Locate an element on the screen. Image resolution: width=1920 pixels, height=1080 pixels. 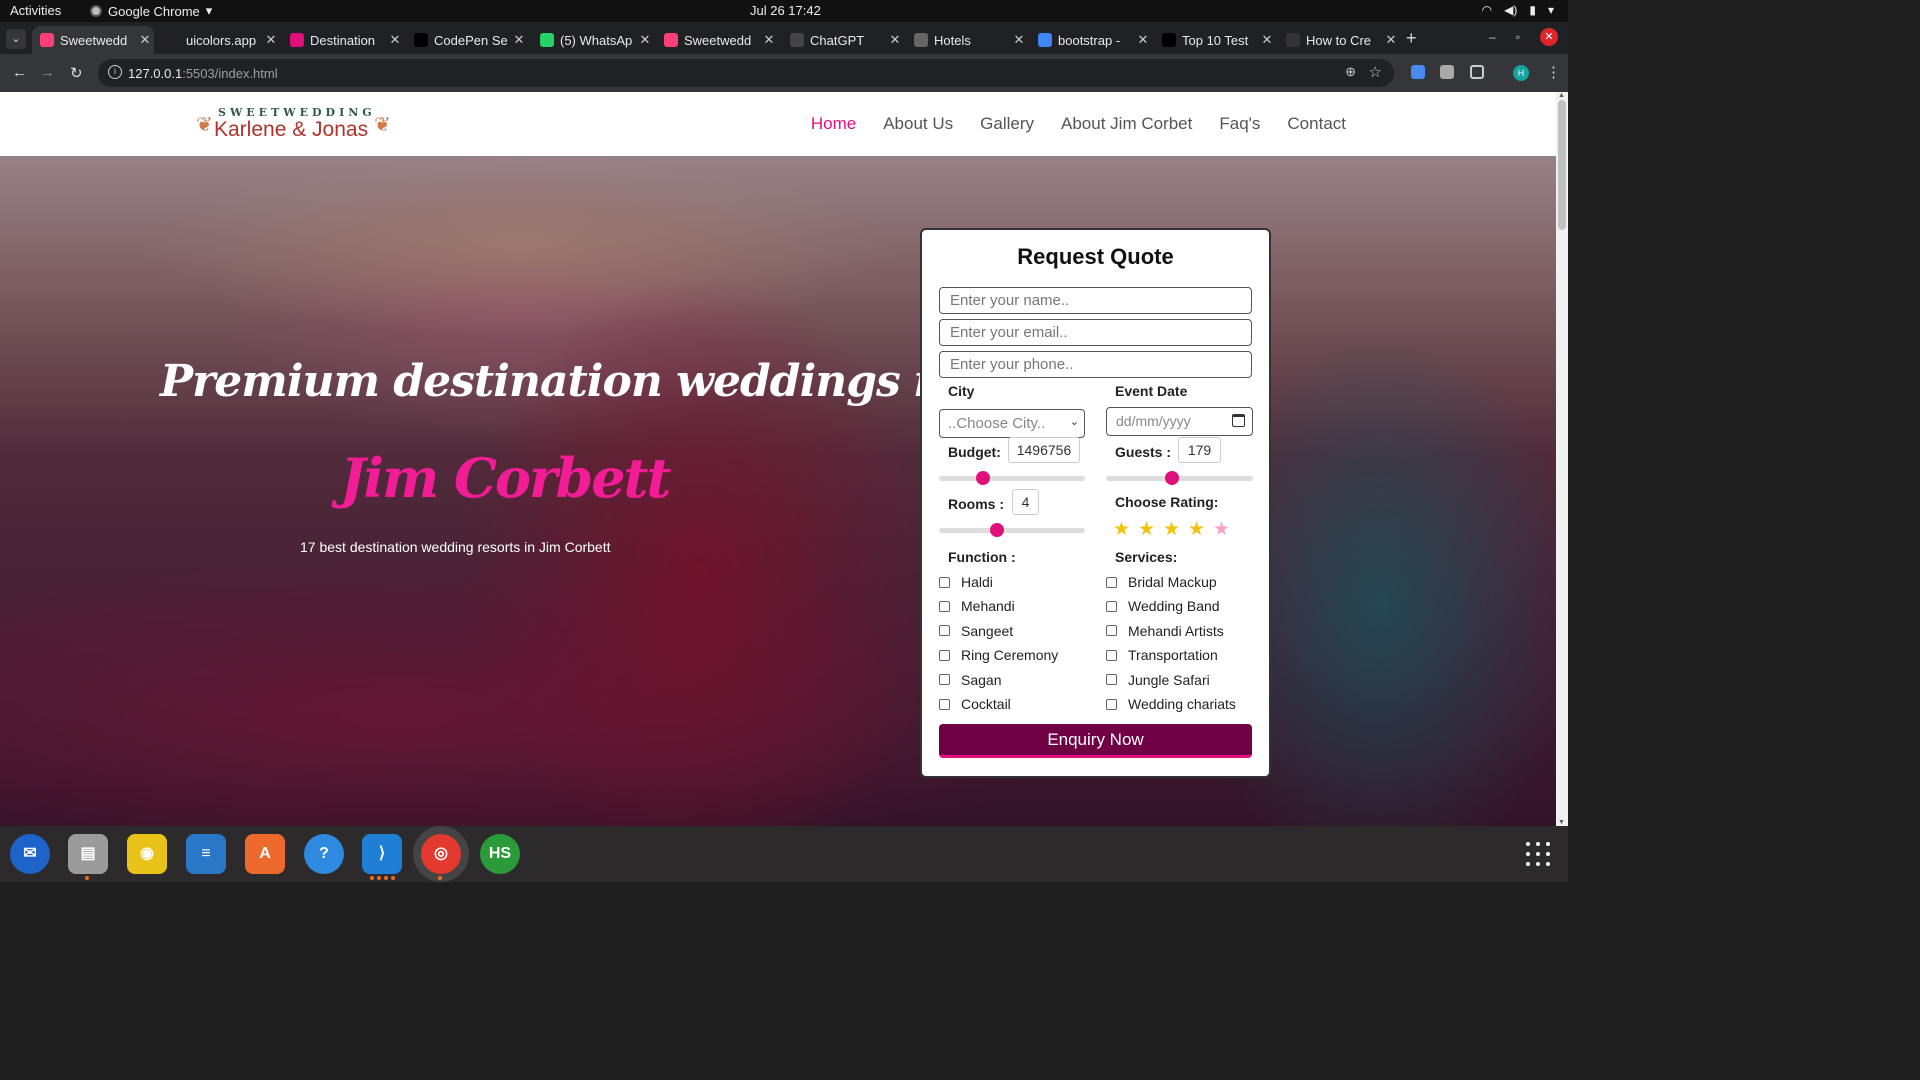
writer-icon: ≡ is located at coordinates (206, 854).